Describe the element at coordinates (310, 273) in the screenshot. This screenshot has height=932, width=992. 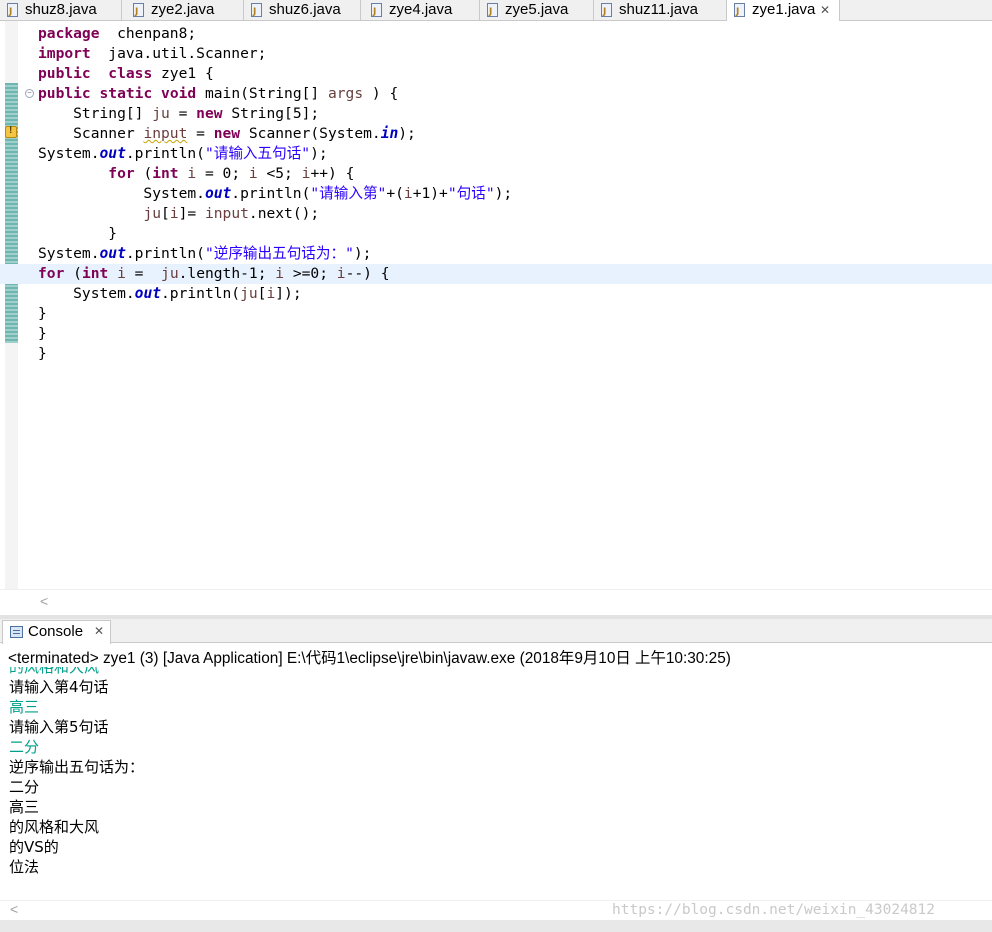
I see `code-token: >=0;` at that location.